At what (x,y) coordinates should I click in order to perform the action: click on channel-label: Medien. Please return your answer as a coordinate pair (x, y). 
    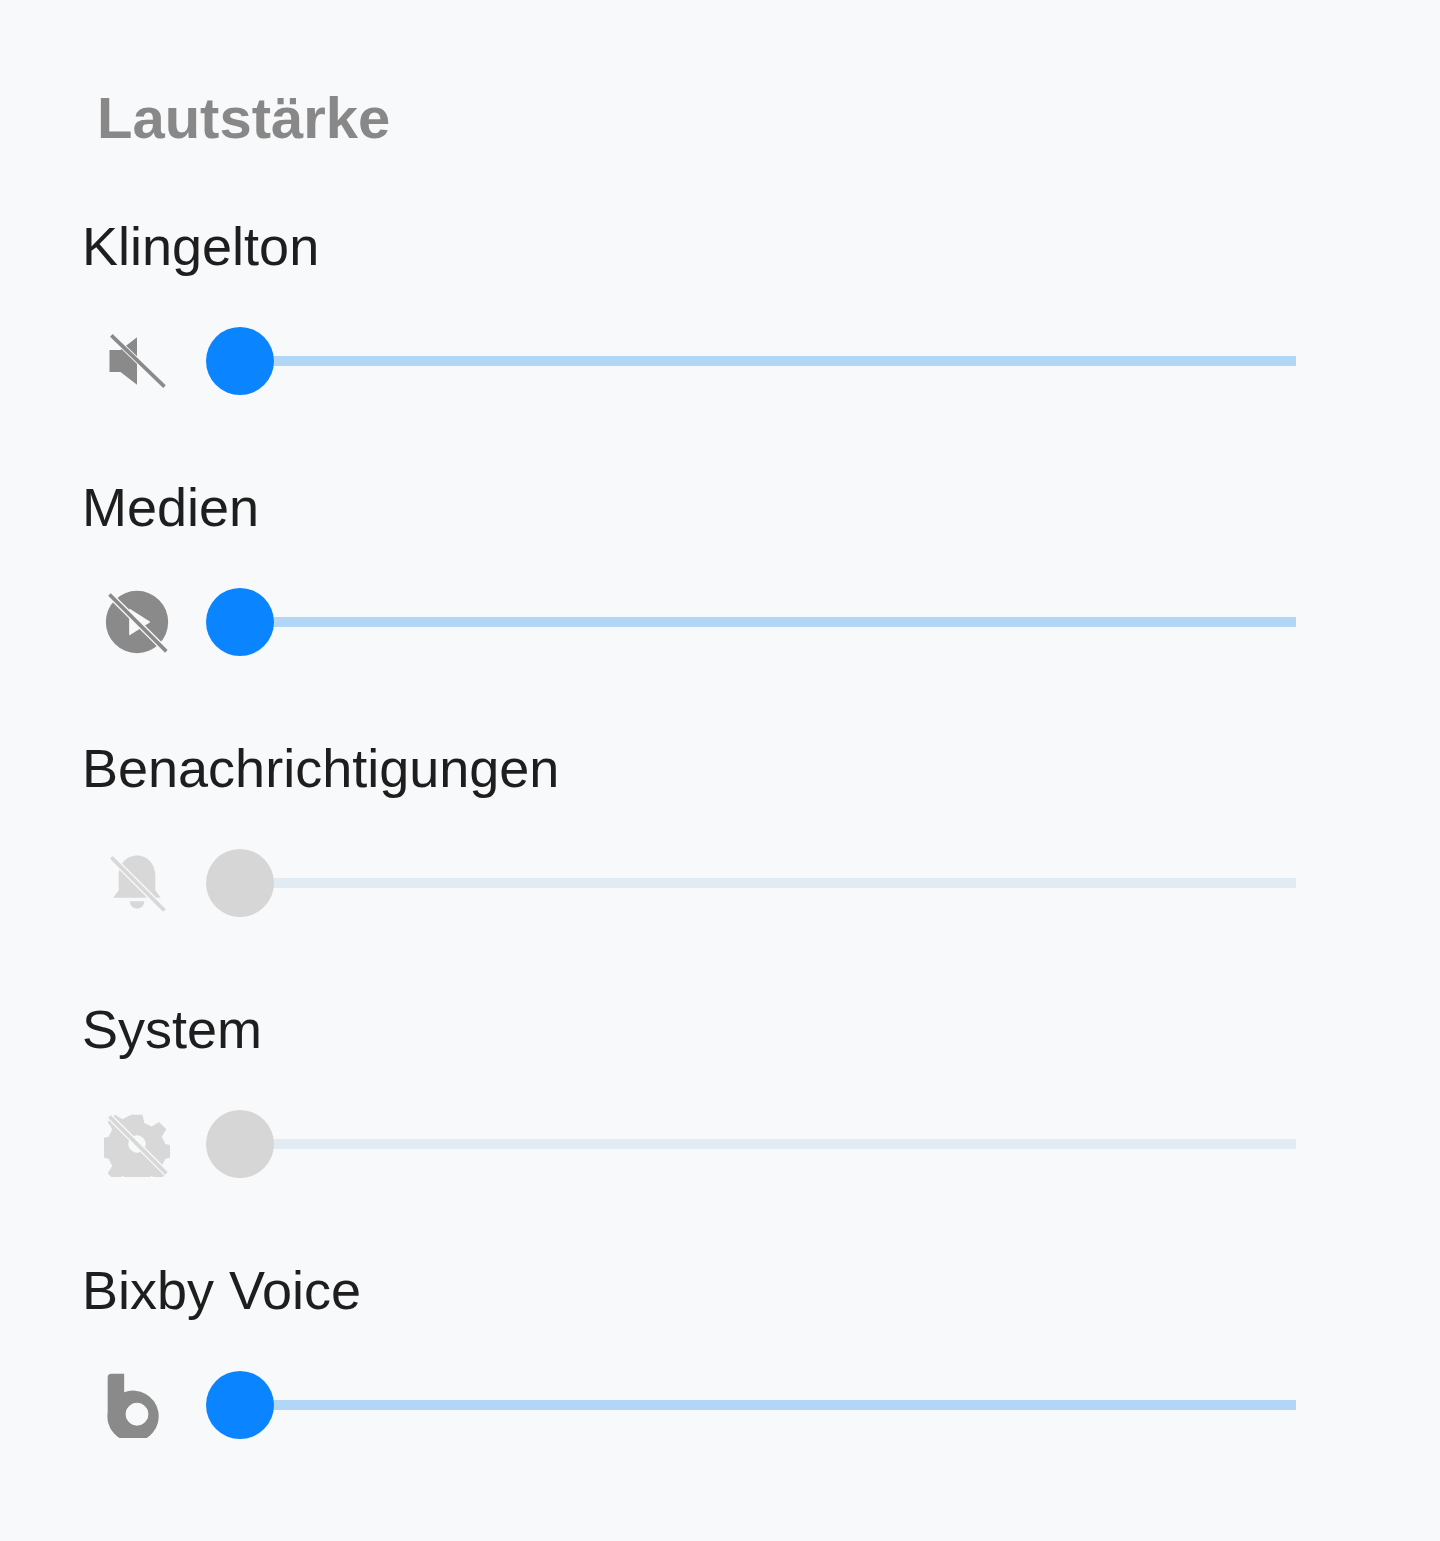
    Looking at the image, I should click on (171, 507).